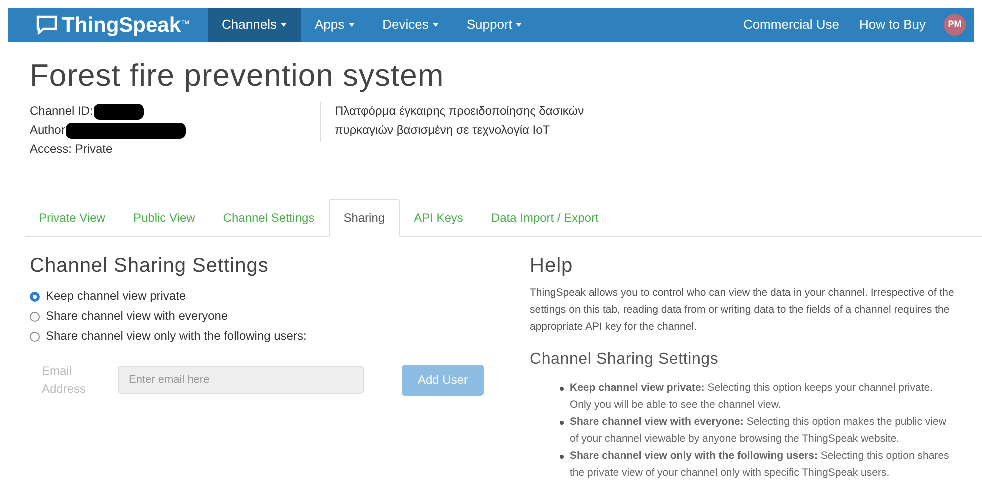 Image resolution: width=982 pixels, height=494 pixels. What do you see at coordinates (760, 465) in the screenshot?
I see `help-item: Share channel view only with the following users: Selecting this option shares the private view of your channel only with specific ThingSpeak users.` at bounding box center [760, 465].